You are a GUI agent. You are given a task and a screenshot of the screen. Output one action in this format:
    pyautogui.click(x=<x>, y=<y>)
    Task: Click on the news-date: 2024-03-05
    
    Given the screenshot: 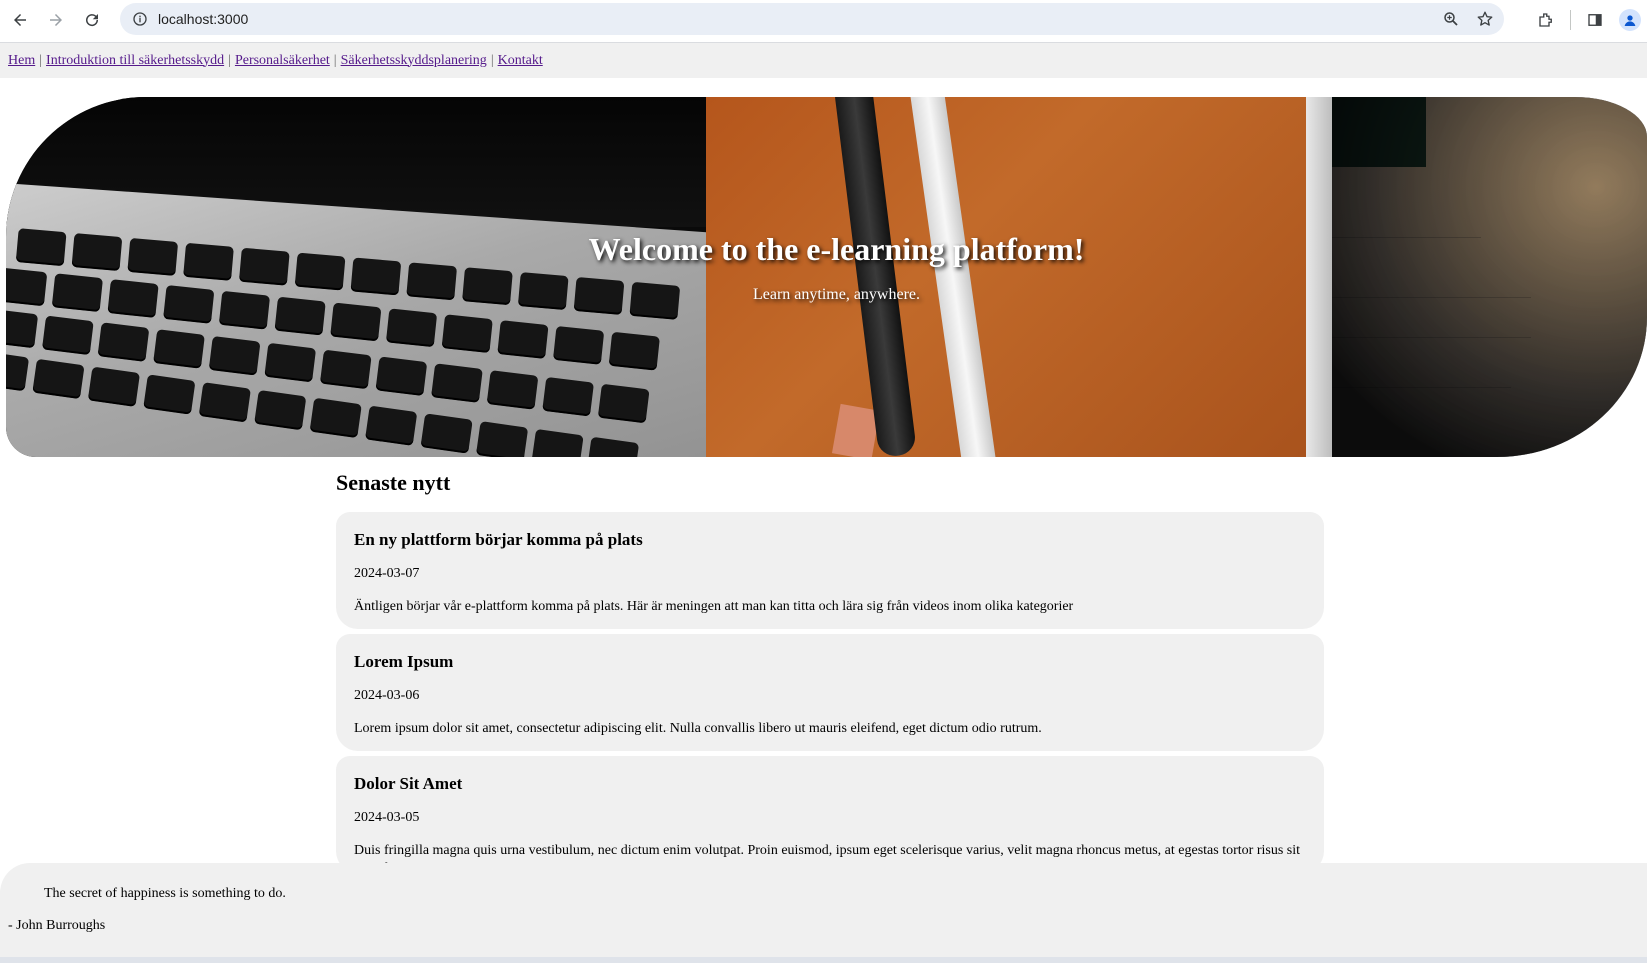 What is the action you would take?
    pyautogui.click(x=387, y=817)
    